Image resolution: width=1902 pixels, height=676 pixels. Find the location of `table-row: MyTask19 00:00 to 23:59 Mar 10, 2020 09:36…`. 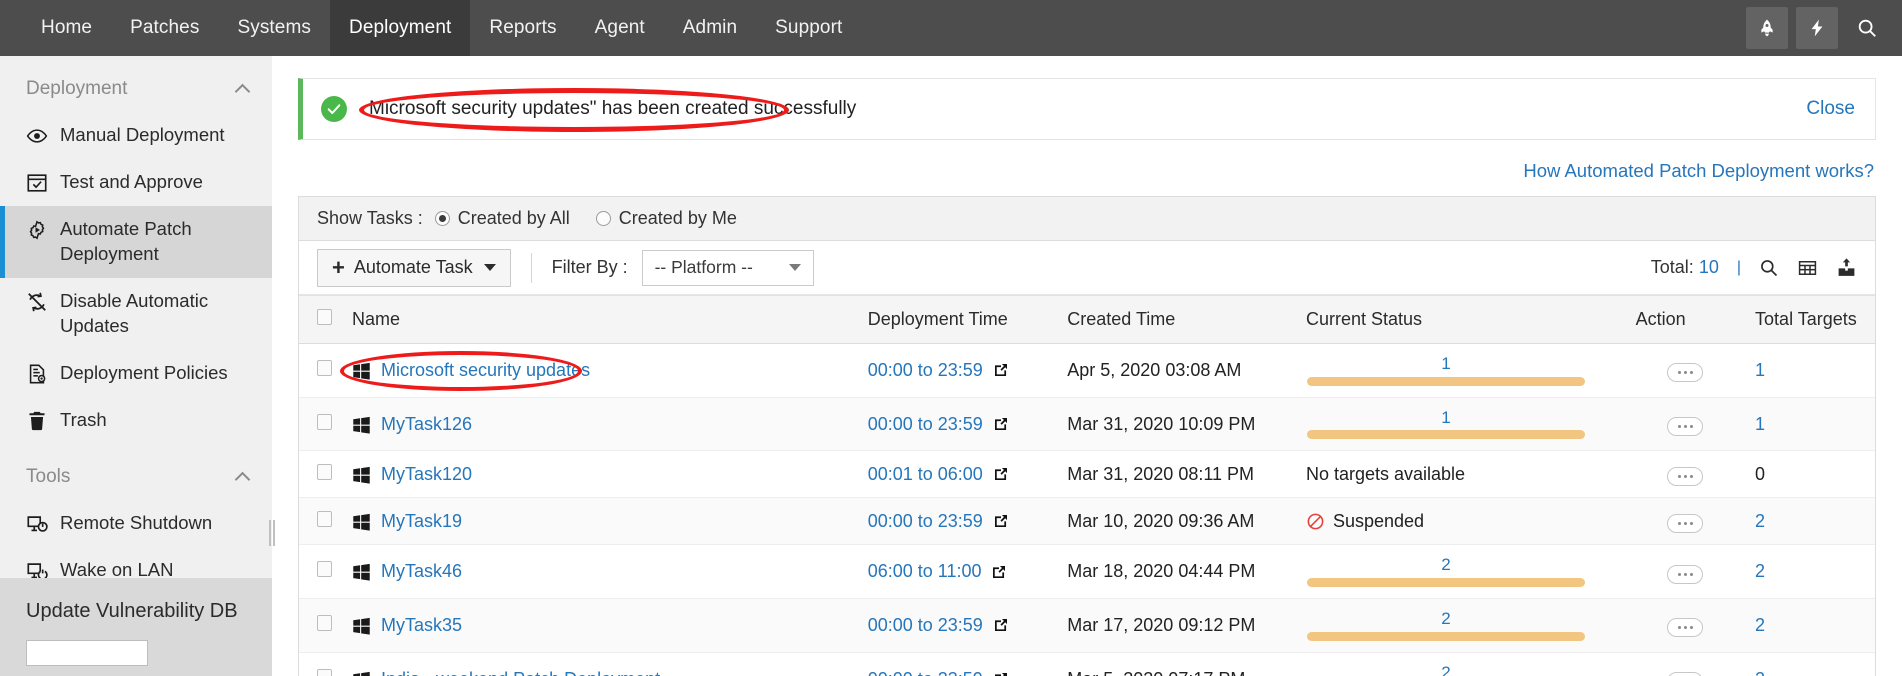

table-row: MyTask19 00:00 to 23:59 Mar 10, 2020 09:36… is located at coordinates (1087, 521).